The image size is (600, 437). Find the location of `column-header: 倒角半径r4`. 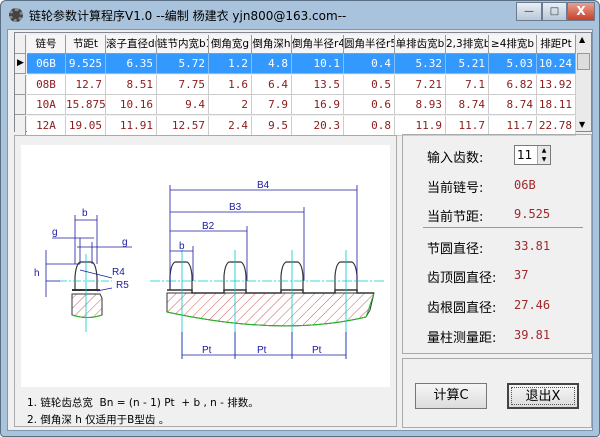

column-header: 倒角半径r4 is located at coordinates (318, 44).